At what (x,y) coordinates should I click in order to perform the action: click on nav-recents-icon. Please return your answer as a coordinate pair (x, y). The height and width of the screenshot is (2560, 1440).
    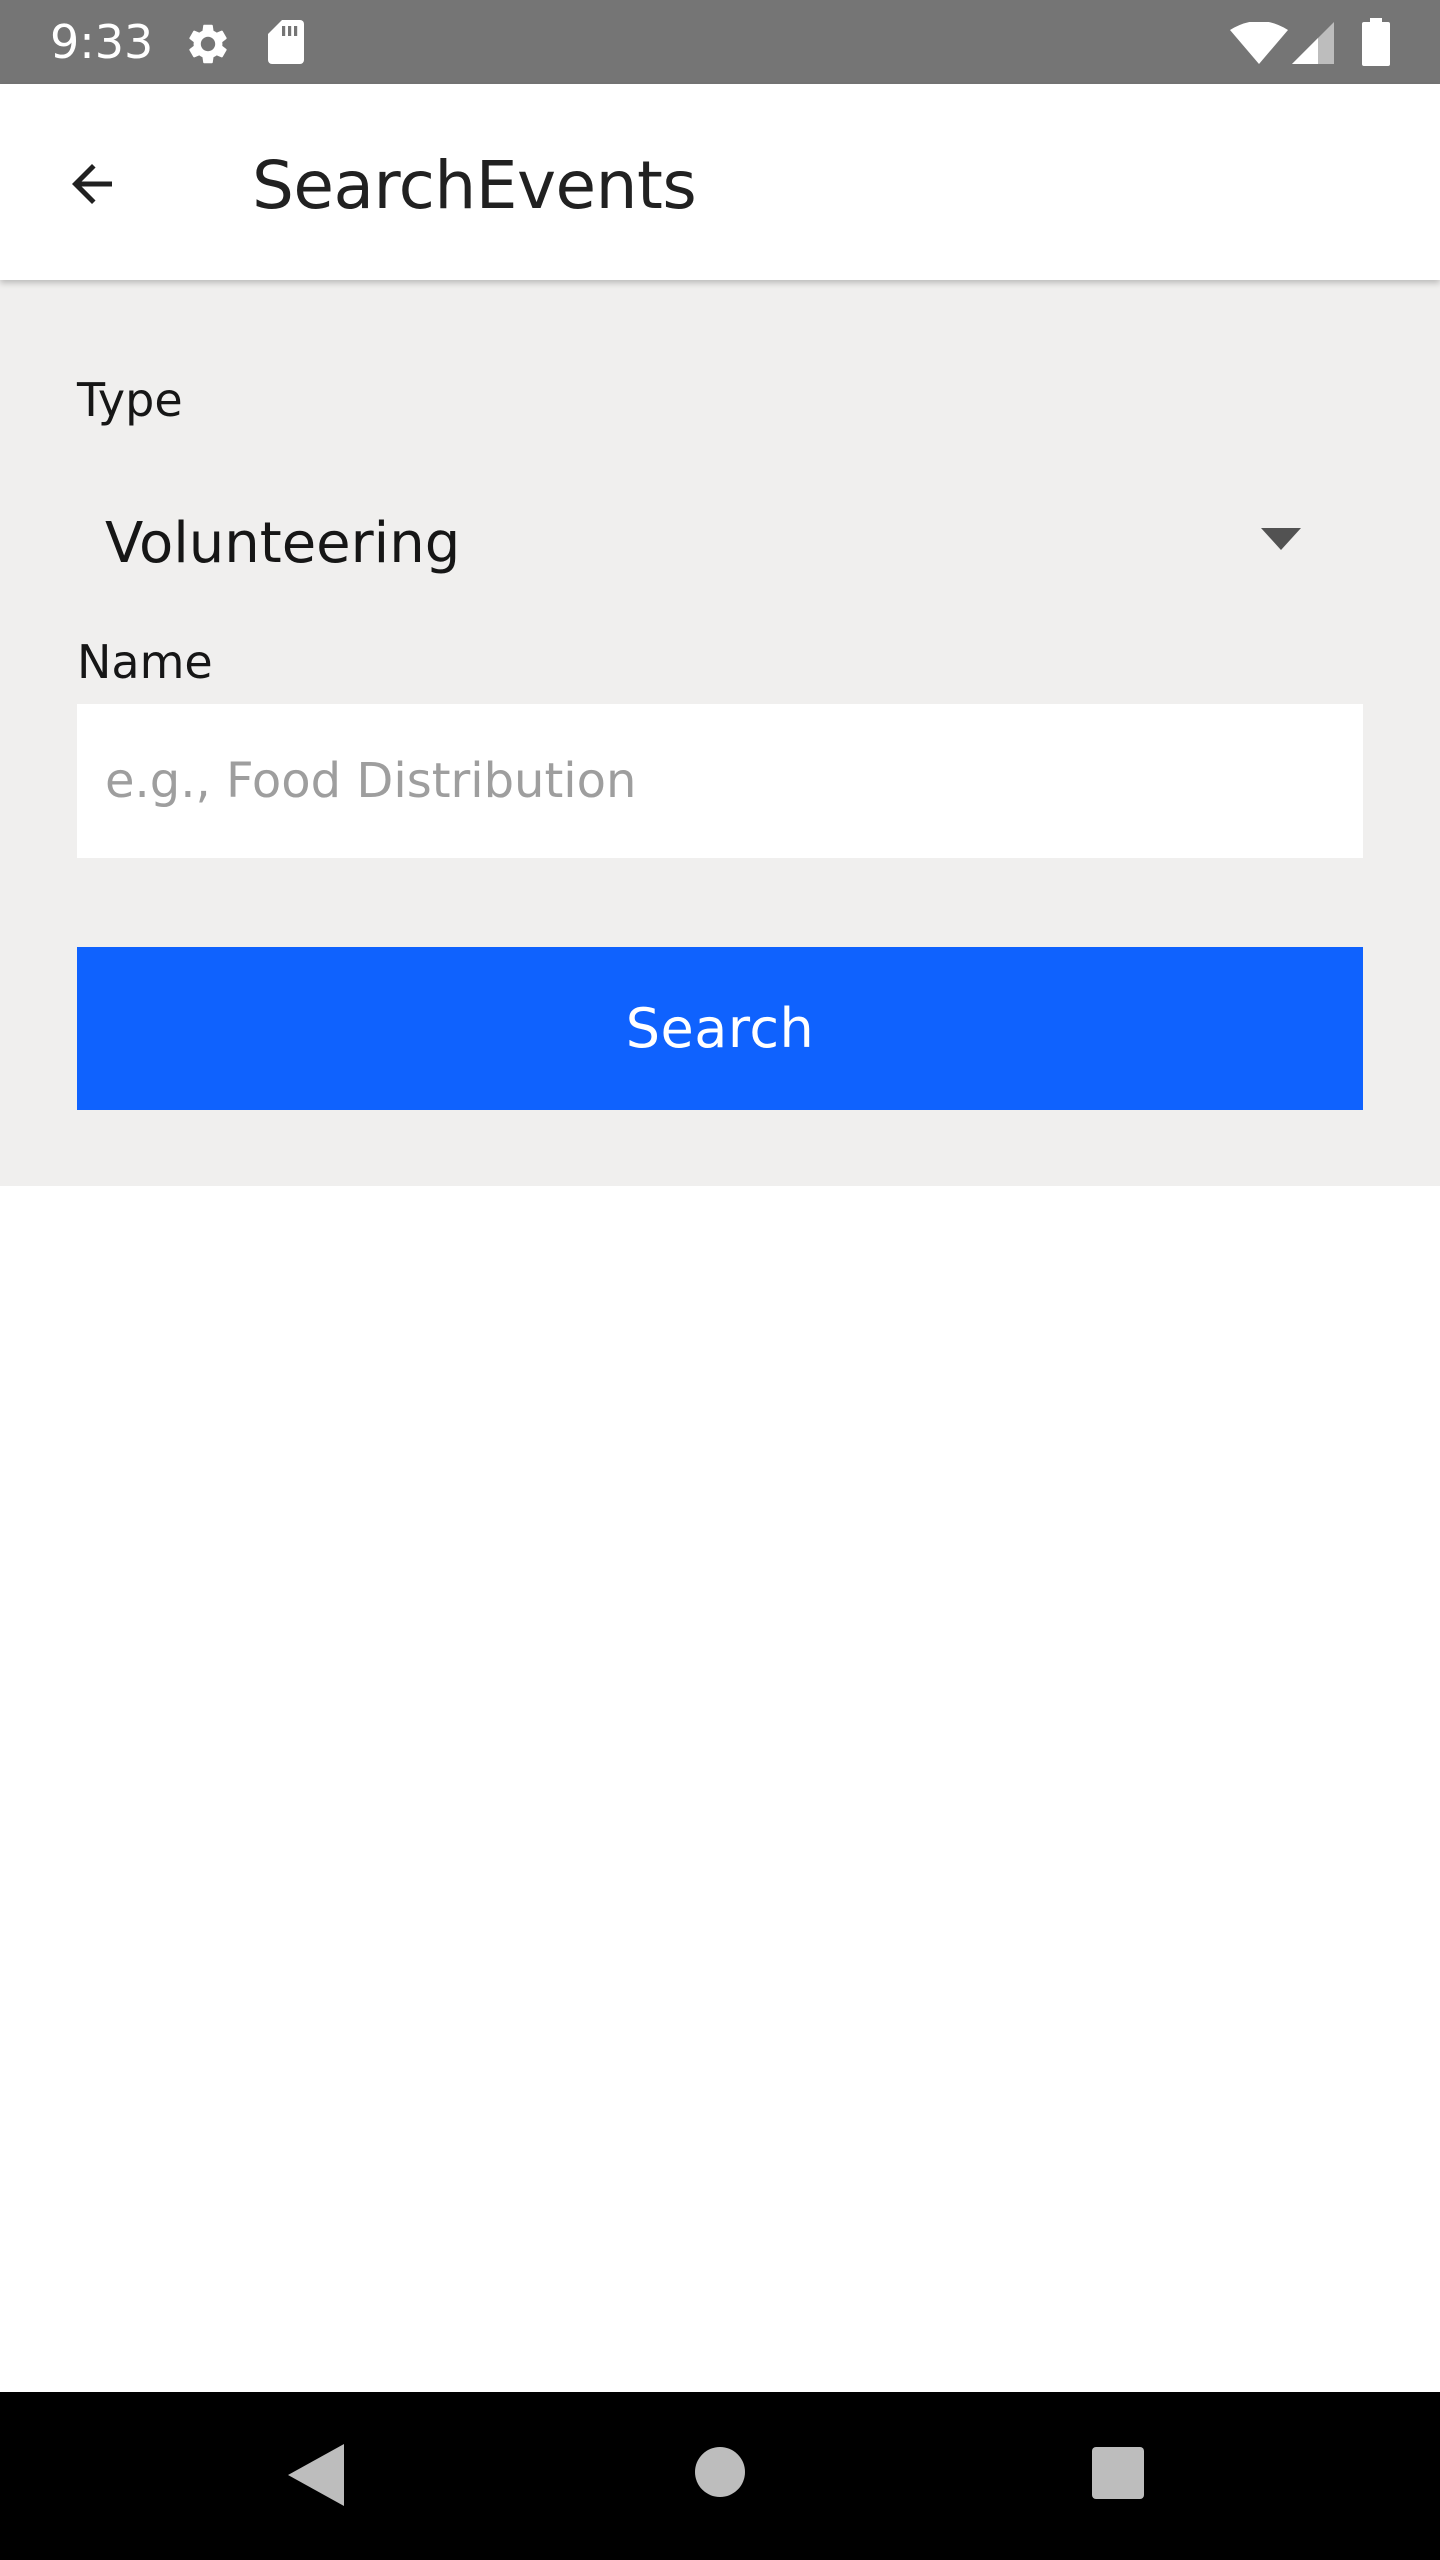
    Looking at the image, I should click on (1118, 2473).